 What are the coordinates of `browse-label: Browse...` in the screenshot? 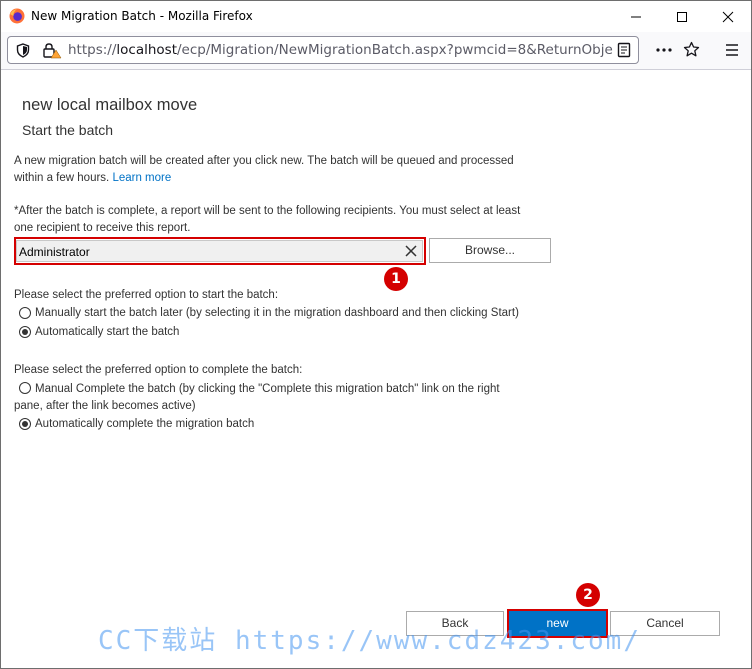 It's located at (489, 250).